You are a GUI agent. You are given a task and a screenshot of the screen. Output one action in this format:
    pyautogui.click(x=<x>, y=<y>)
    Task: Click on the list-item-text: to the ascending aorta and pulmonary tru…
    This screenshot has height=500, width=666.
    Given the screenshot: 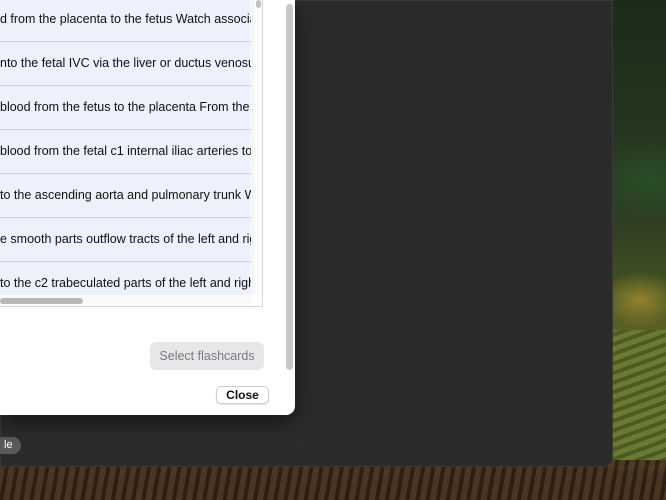 What is the action you would take?
    pyautogui.click(x=125, y=195)
    